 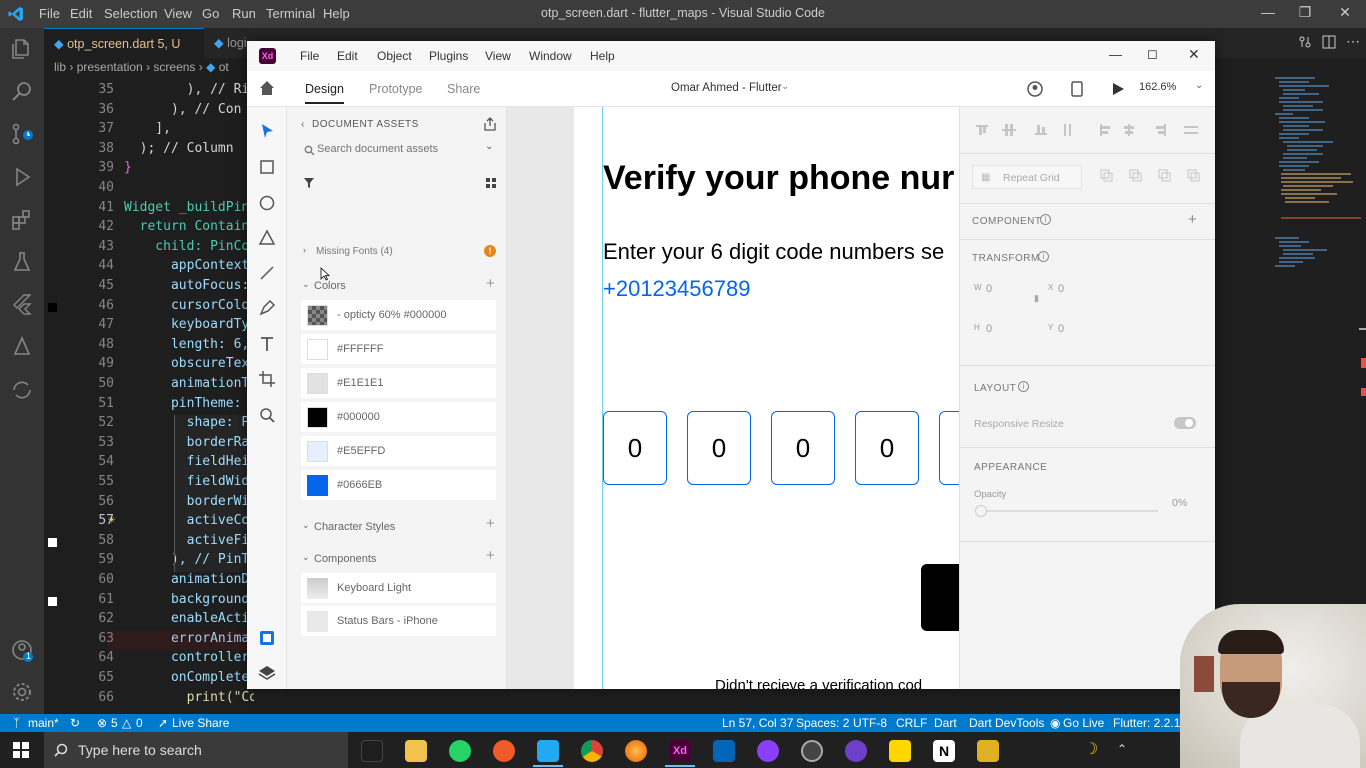 I want to click on code-line: onComplete, so click(x=186, y=677).